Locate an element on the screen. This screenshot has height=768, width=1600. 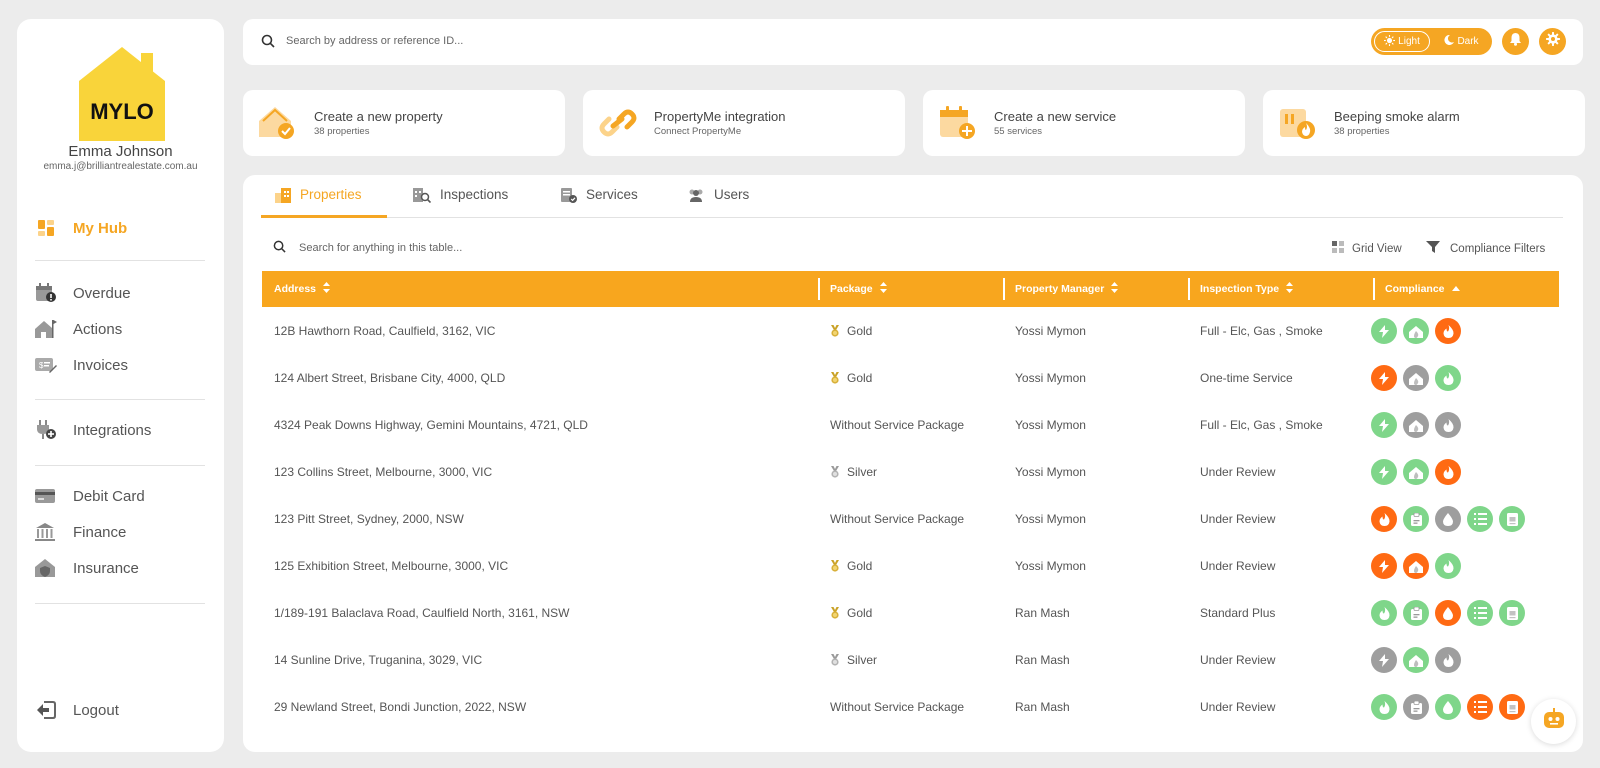
column-header-package: Package is located at coordinates (858, 289).